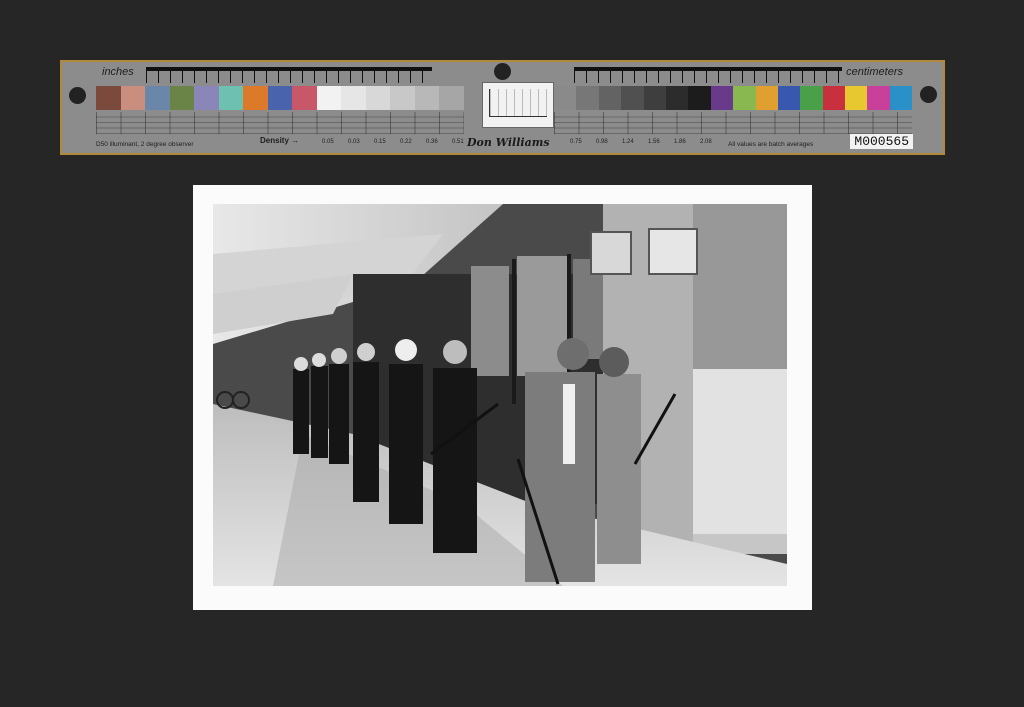  What do you see at coordinates (77, 95) in the screenshot?
I see `target-hole-left` at bounding box center [77, 95].